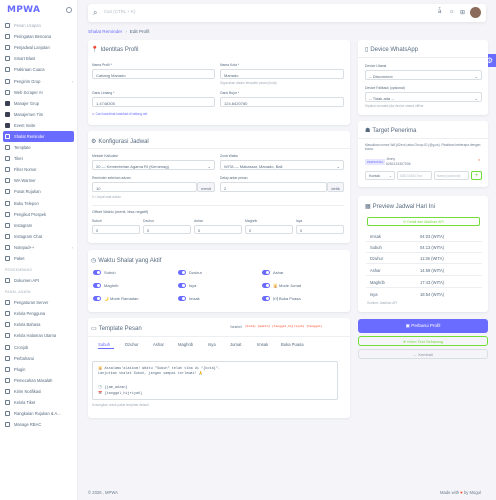 The height and width of the screenshot is (500, 496). I want to click on bujur-input: 124.8420780, so click(282, 102).